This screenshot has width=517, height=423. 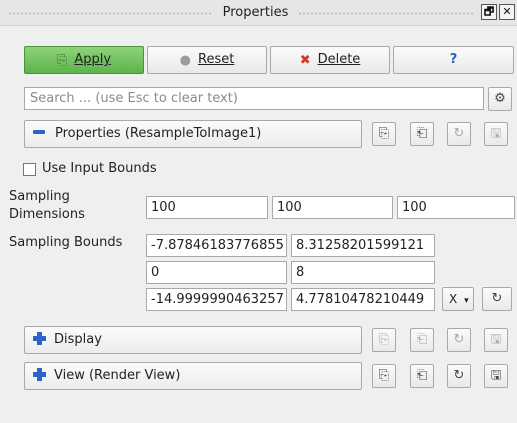 What do you see at coordinates (99, 168) in the screenshot?
I see `use-input-bounds-label: Use Input Bounds` at bounding box center [99, 168].